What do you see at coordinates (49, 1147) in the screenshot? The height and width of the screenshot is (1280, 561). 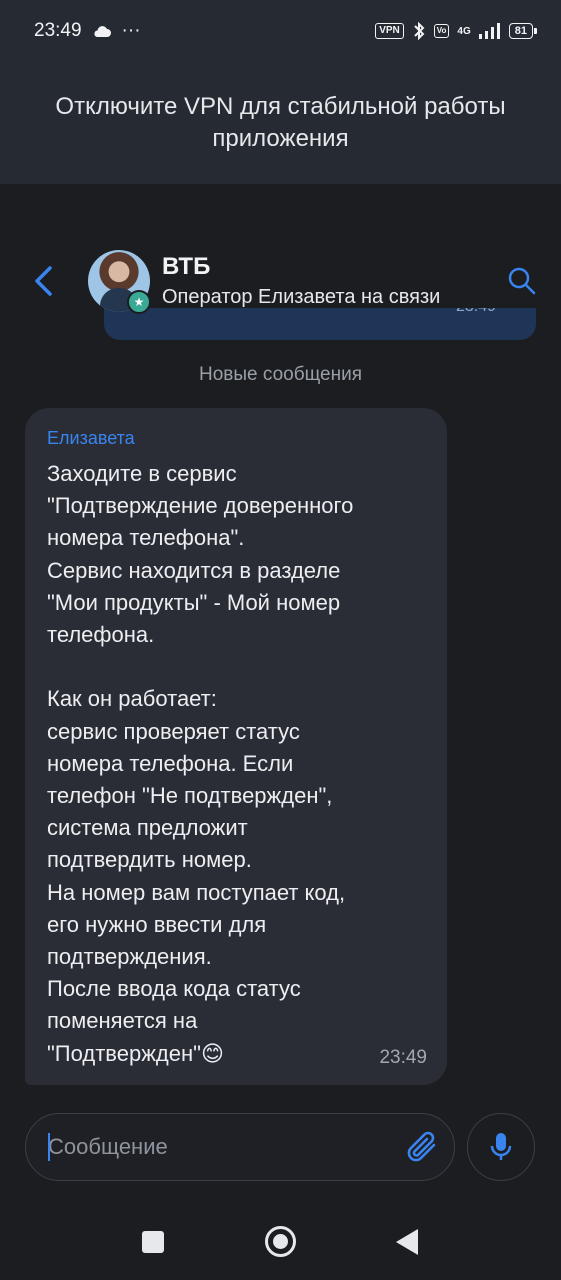 I see `text-cursor` at bounding box center [49, 1147].